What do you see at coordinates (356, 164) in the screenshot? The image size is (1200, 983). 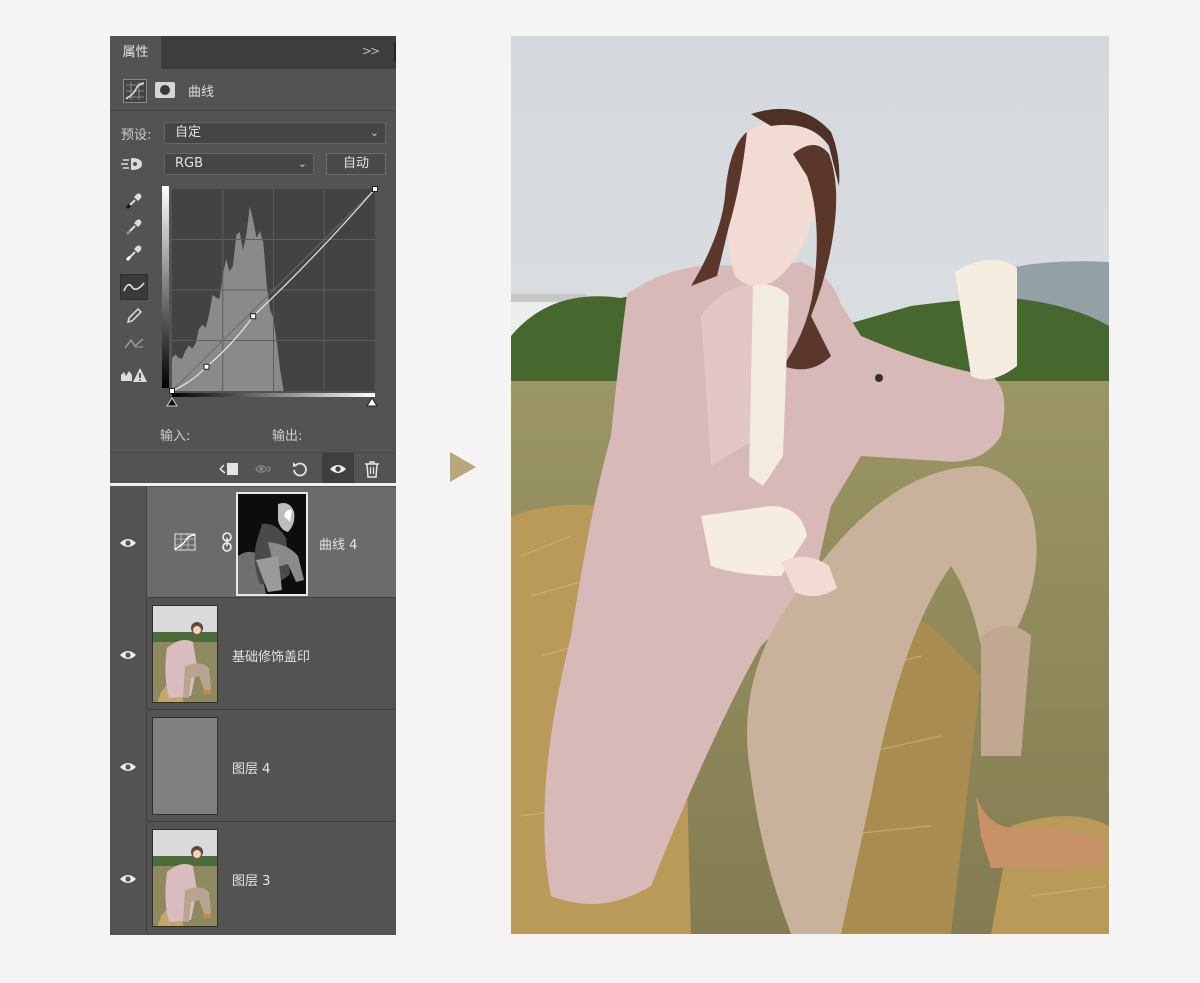 I see `auto-button: 自动` at bounding box center [356, 164].